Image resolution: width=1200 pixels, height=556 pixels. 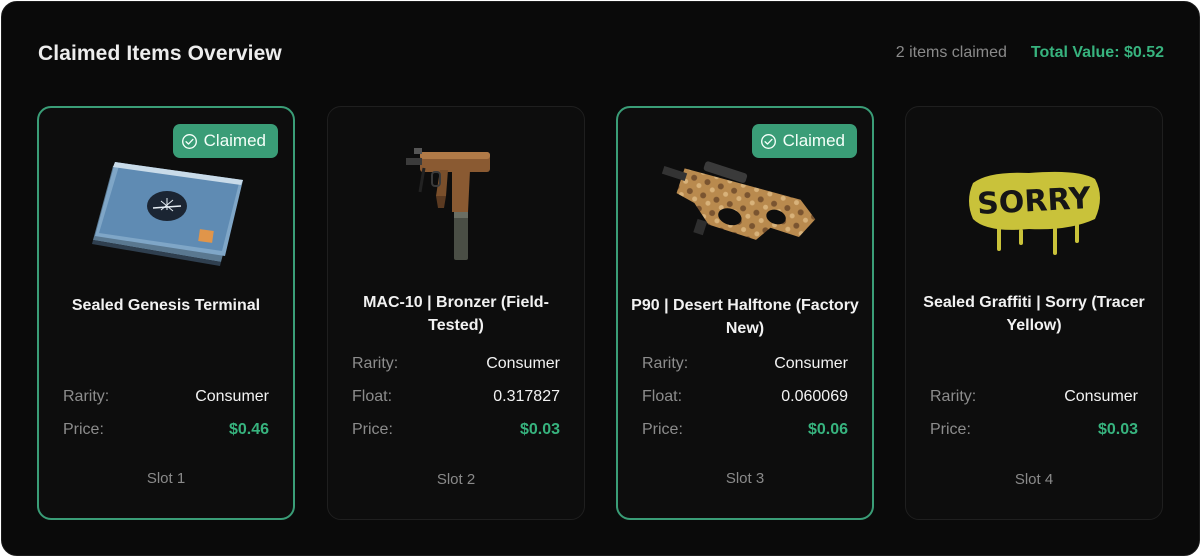 I want to click on item-image: SORRY, so click(x=1034, y=208).